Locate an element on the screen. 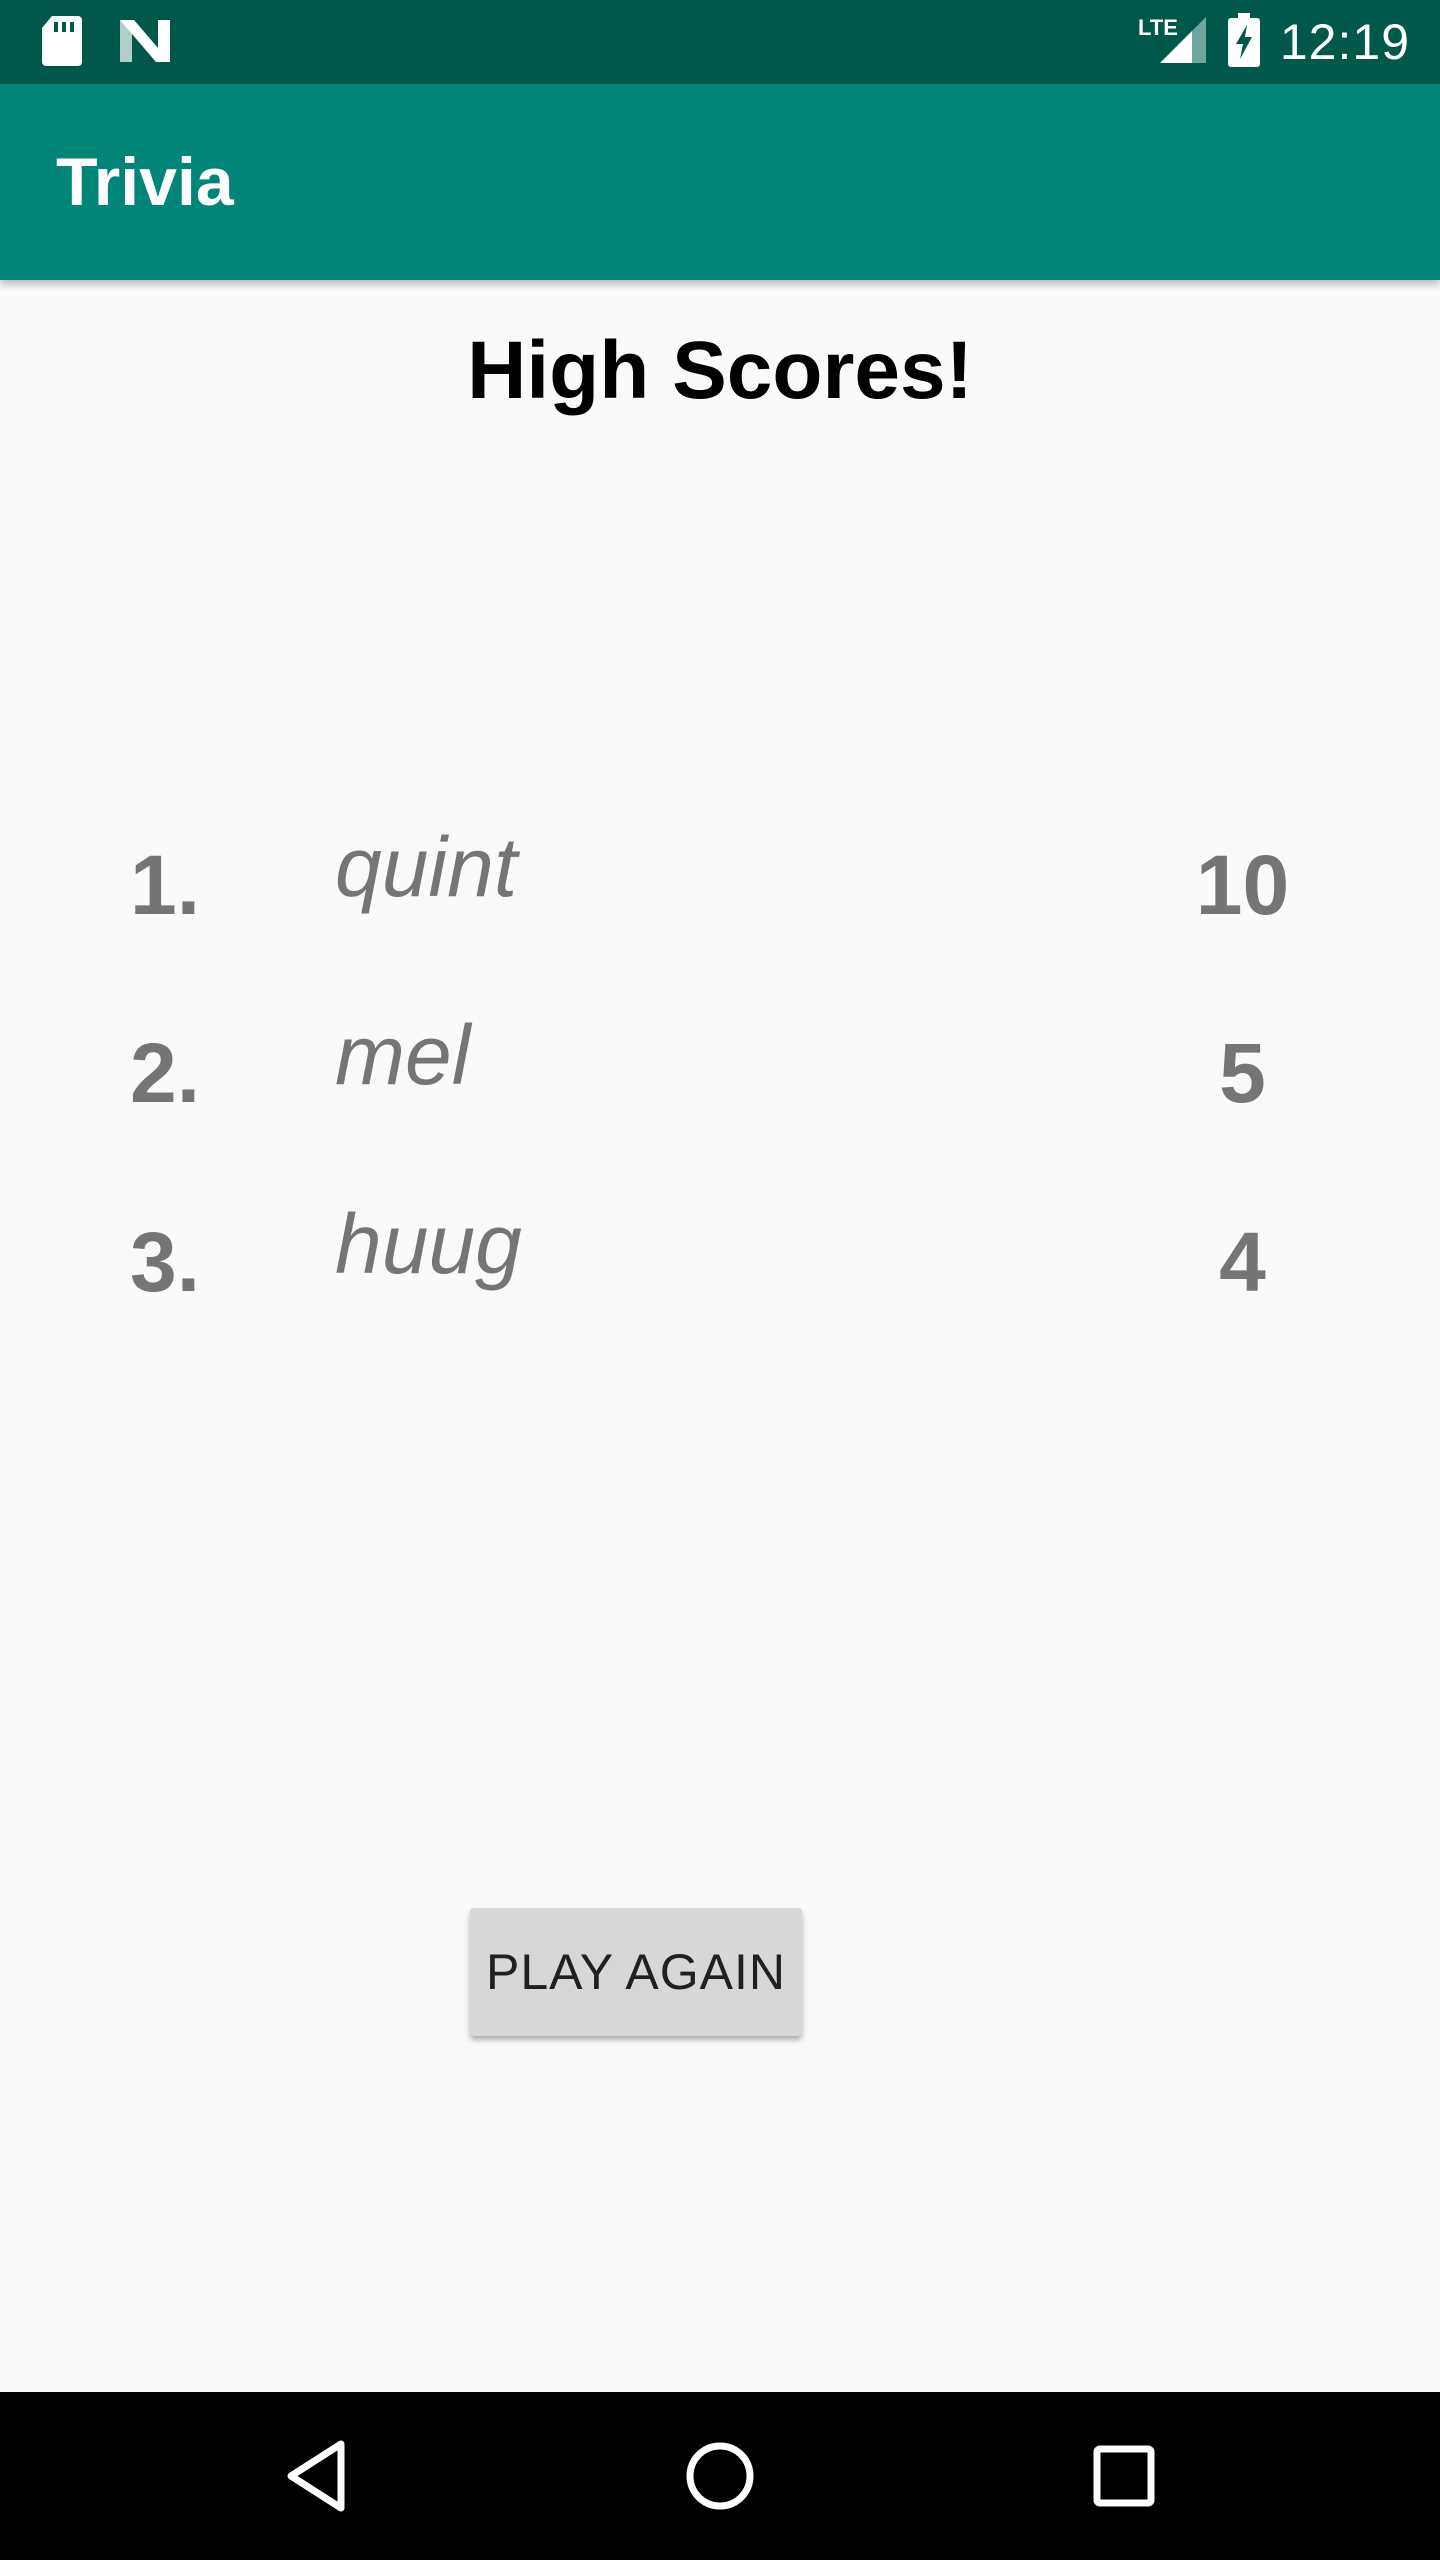 The height and width of the screenshot is (2560, 1440). app-title: Trivia is located at coordinates (145, 182).